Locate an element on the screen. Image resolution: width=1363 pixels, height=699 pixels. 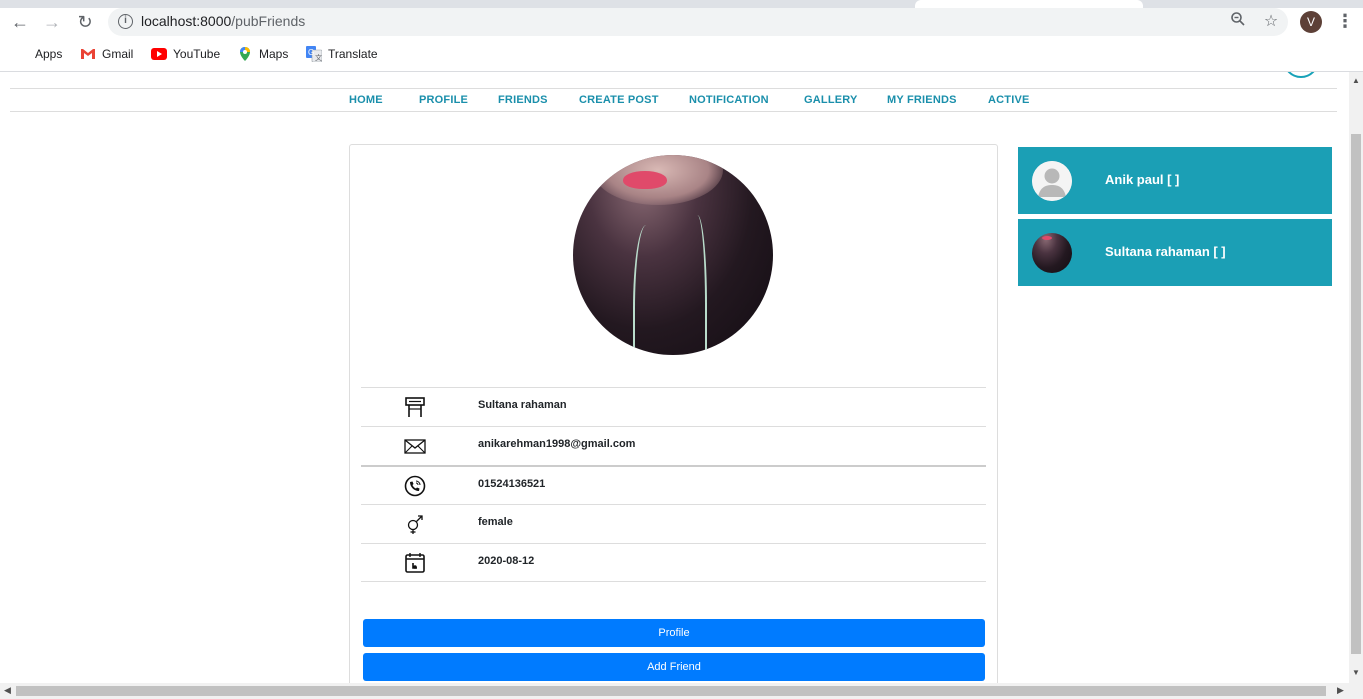
horizontal-scrollbar: ◀ ▶ is located at coordinates (681, 691).